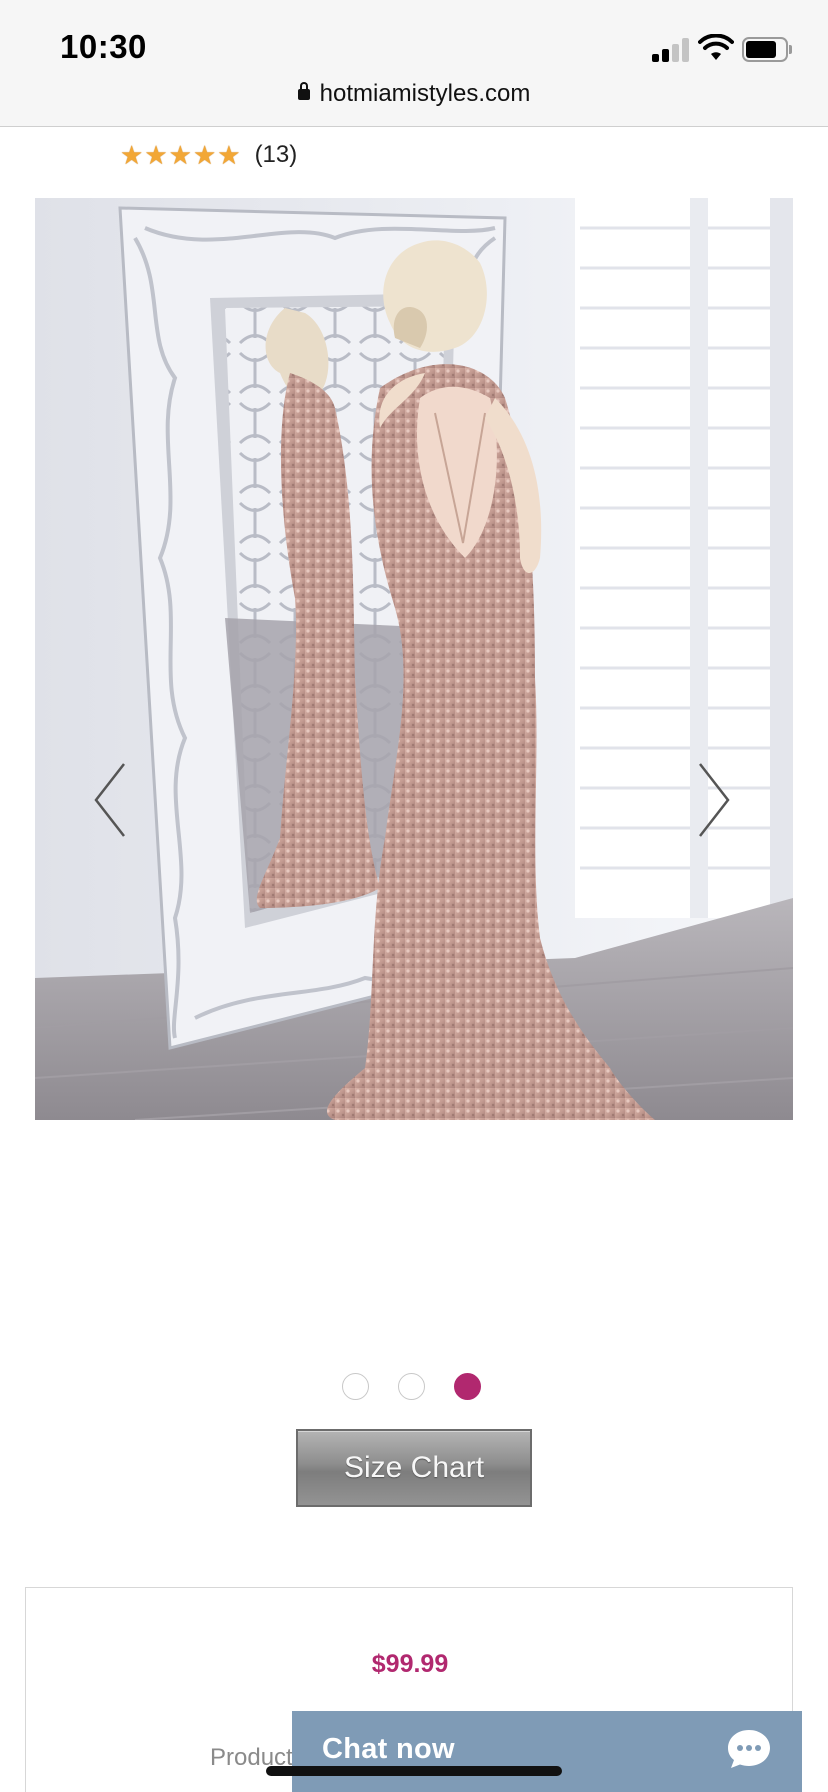 This screenshot has width=828, height=1792. I want to click on lock-icon, so click(303, 91).